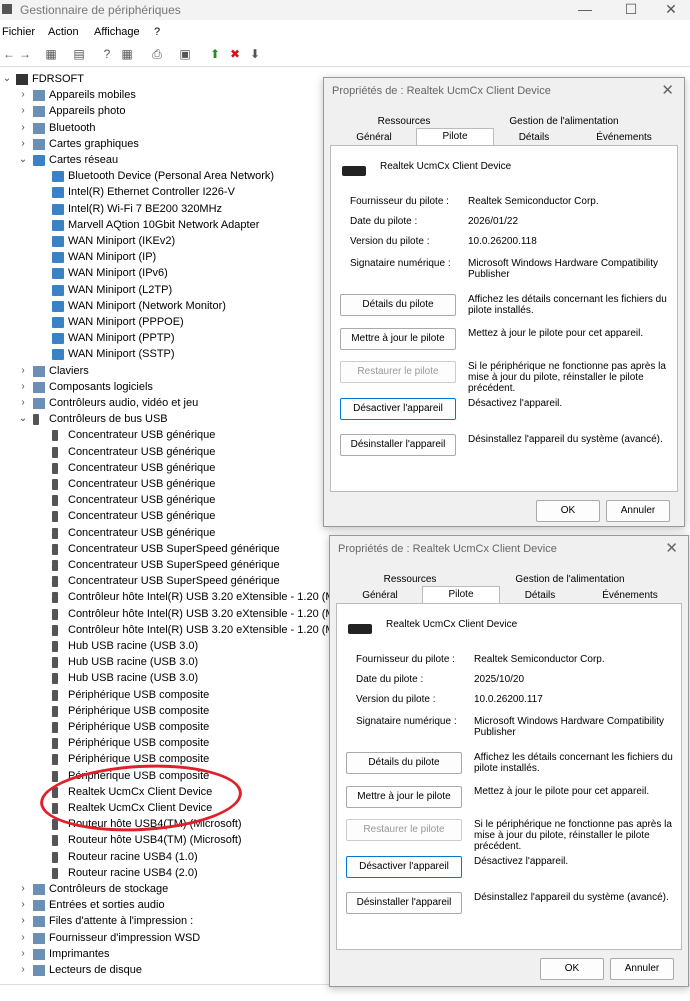 The height and width of the screenshot is (1001, 690). Describe the element at coordinates (9, 54) in the screenshot. I see `back-icon: ←` at that location.